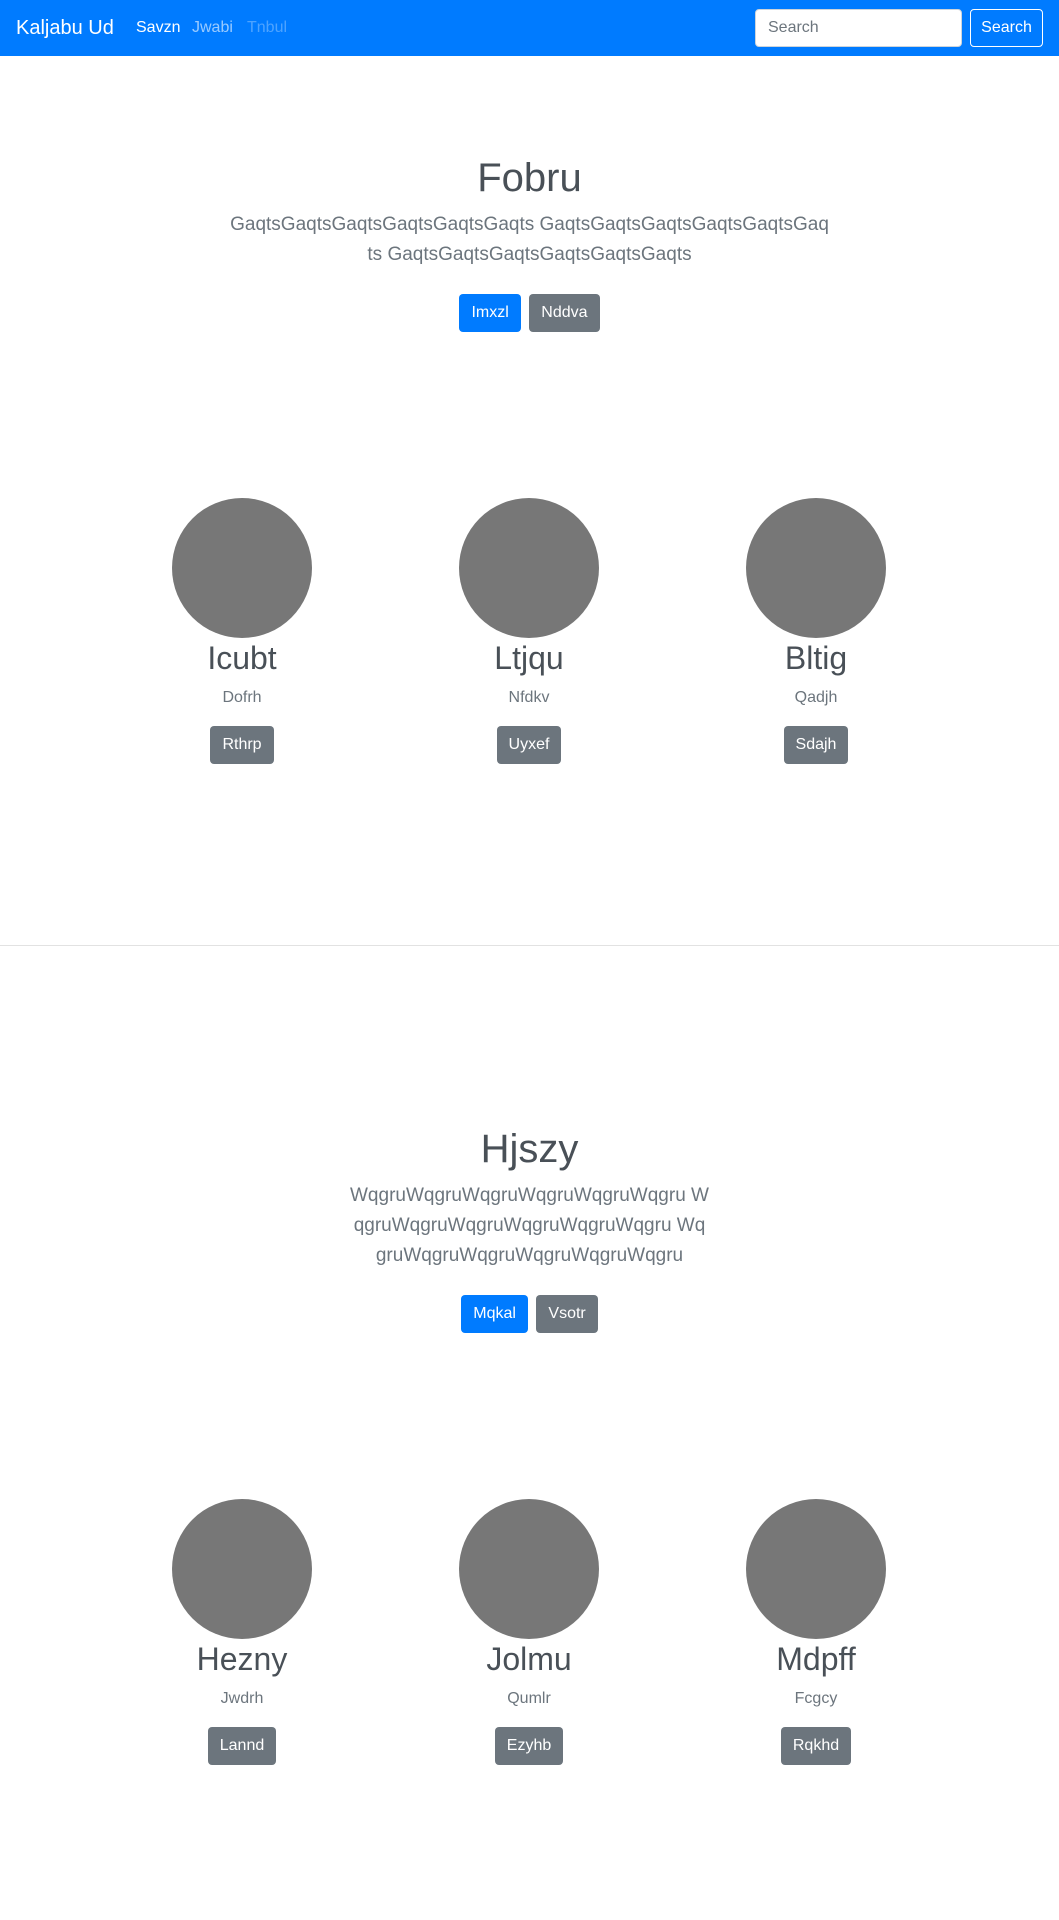 Image resolution: width=1059 pixels, height=1920 pixels. What do you see at coordinates (529, 658) in the screenshot?
I see `profile-name: Ltjqu` at bounding box center [529, 658].